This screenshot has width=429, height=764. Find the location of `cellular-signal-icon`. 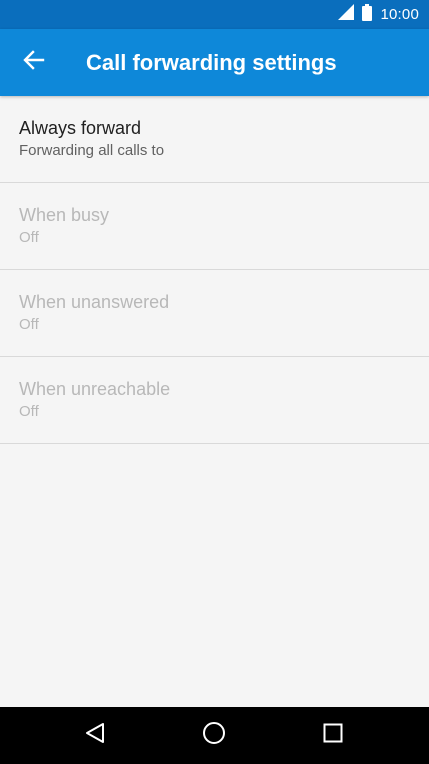

cellular-signal-icon is located at coordinates (346, 14).